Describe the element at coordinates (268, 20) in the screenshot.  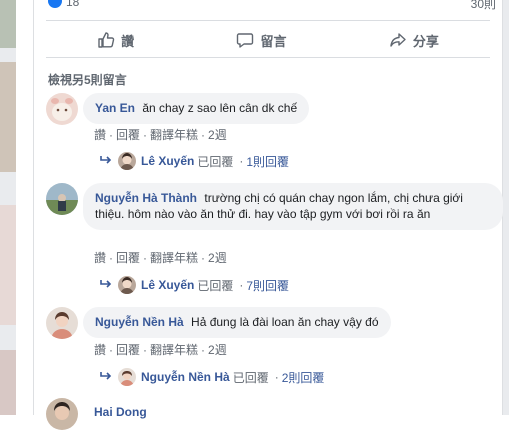
I see `divider-top` at that location.